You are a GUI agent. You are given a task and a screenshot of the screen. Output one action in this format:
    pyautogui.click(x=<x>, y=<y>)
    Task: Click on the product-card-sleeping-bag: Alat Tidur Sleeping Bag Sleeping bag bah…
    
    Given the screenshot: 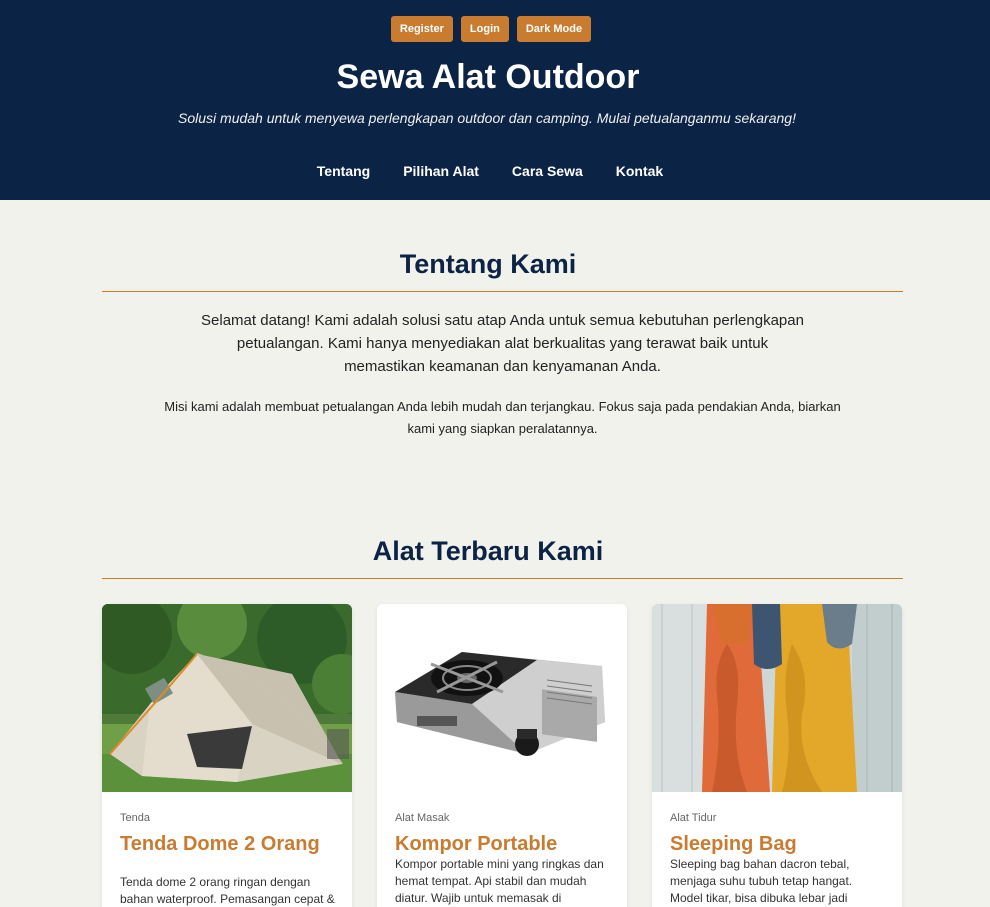 What is the action you would take?
    pyautogui.click(x=777, y=755)
    